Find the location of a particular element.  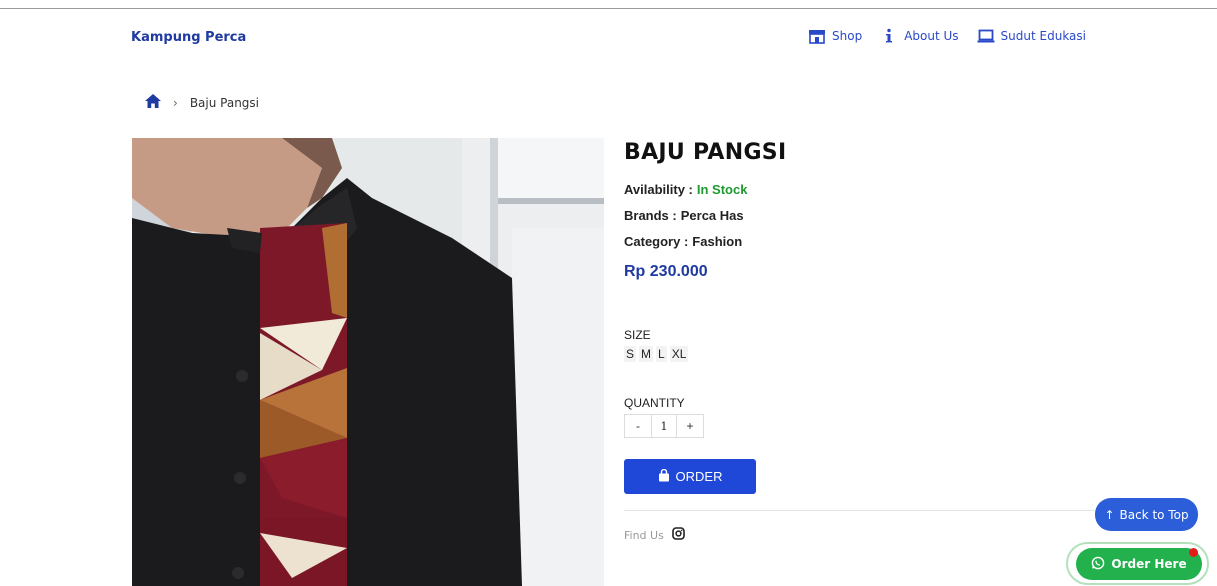

chevron-right-icon: › is located at coordinates (175, 102).